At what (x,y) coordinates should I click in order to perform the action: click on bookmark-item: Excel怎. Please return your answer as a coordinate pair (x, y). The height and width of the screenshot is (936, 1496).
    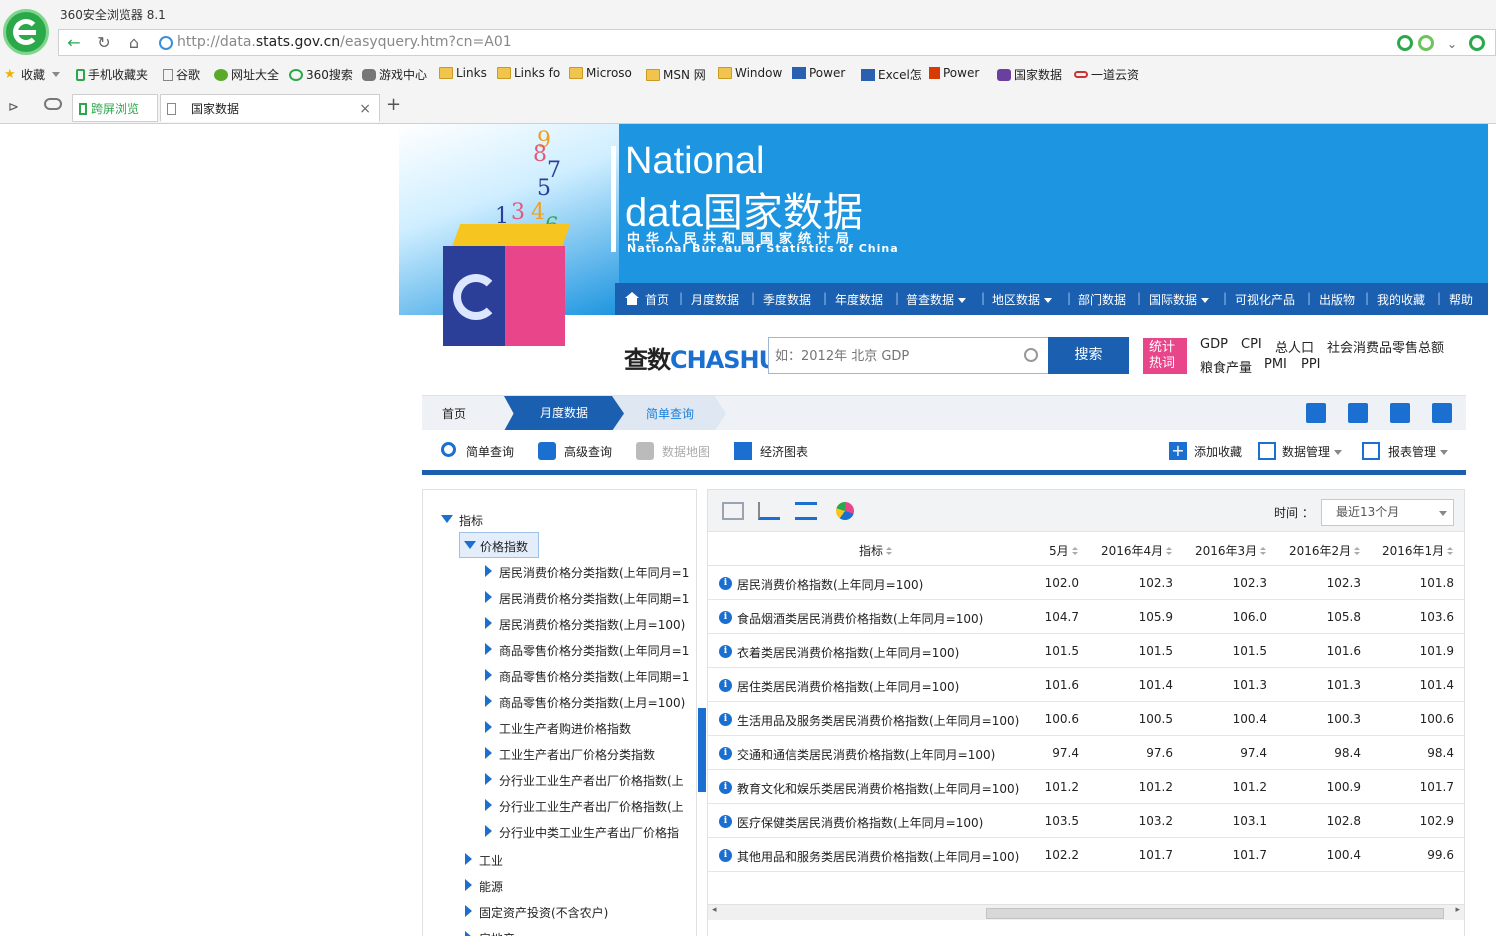
    Looking at the image, I should click on (891, 74).